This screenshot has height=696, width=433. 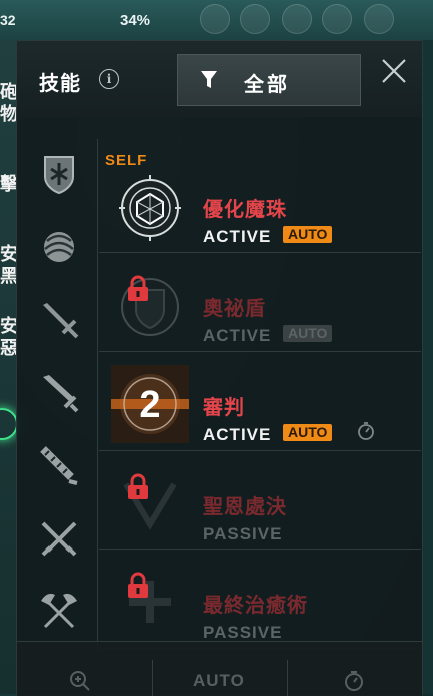 What do you see at coordinates (126, 160) in the screenshot?
I see `self-tag: SELF` at bounding box center [126, 160].